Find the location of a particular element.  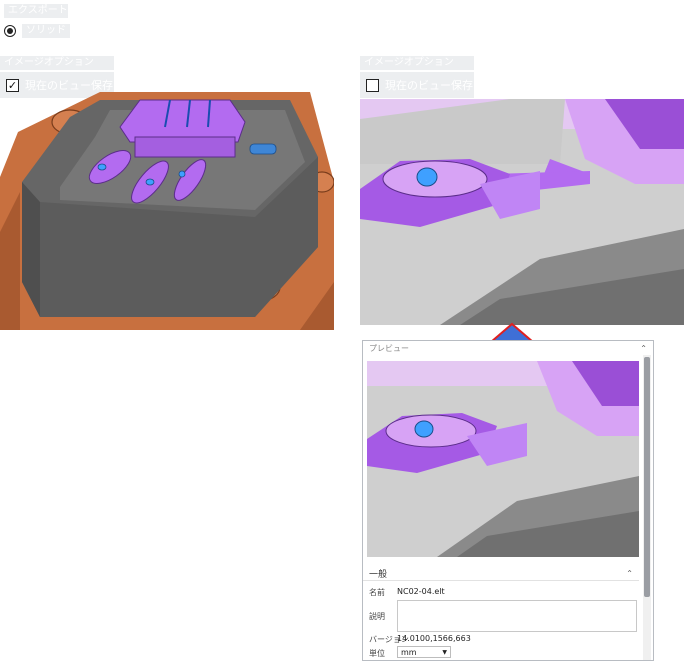

general-section-label: 一般 is located at coordinates (378, 575).